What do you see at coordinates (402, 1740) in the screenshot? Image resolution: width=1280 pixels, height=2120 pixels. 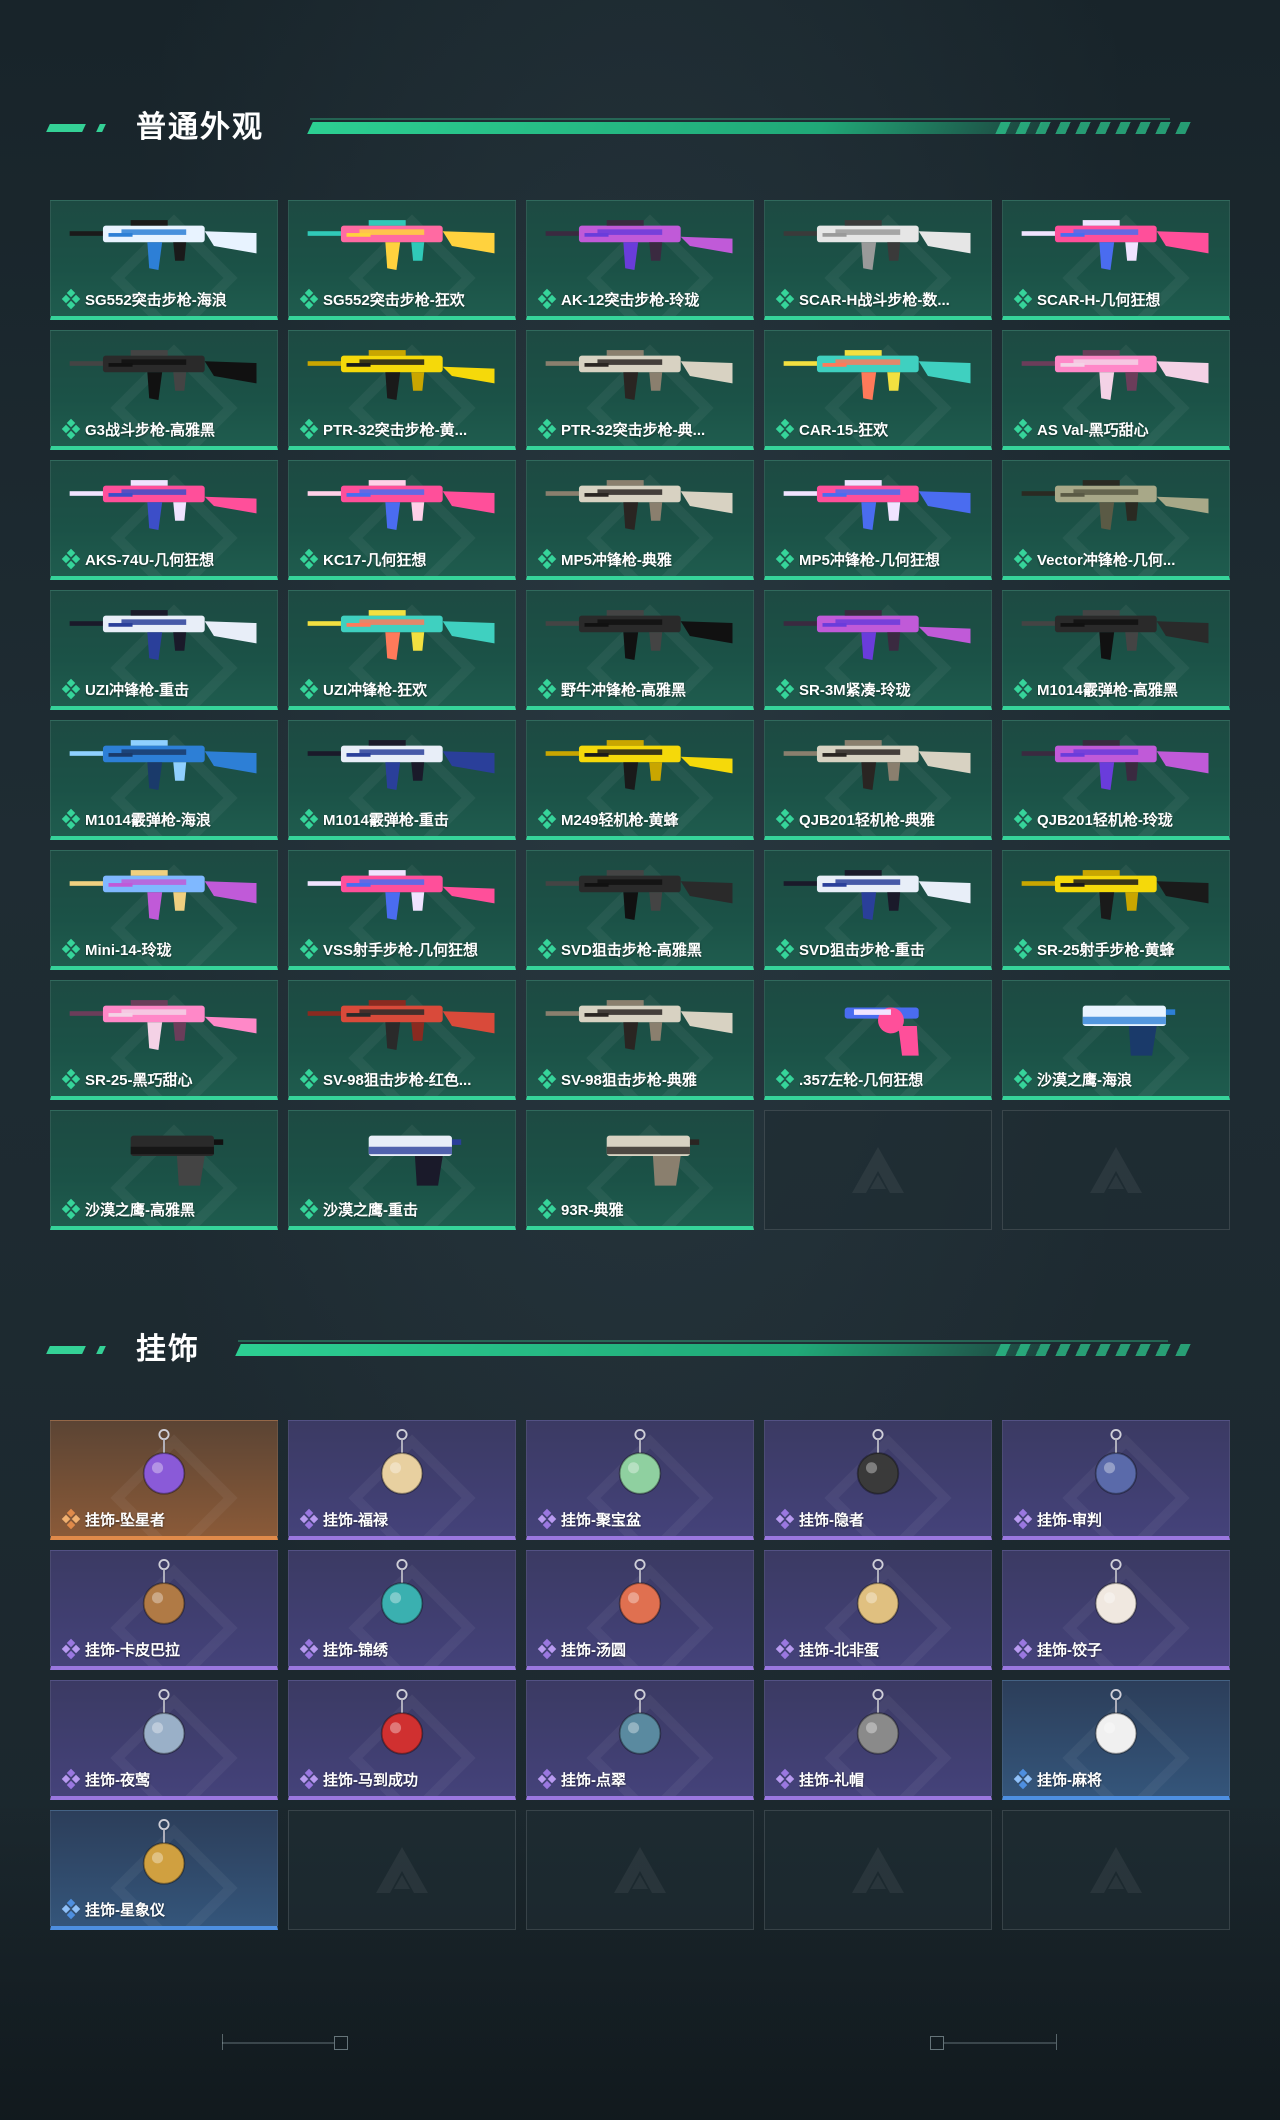 I see `charm-card: 挂饰-马到成功` at bounding box center [402, 1740].